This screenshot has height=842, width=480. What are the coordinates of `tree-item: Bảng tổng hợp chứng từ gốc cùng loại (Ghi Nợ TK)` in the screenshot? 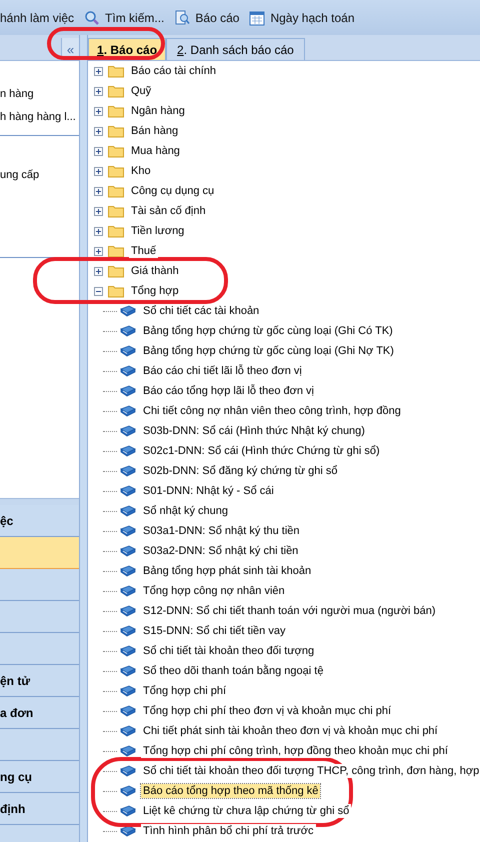 It's located at (268, 351).